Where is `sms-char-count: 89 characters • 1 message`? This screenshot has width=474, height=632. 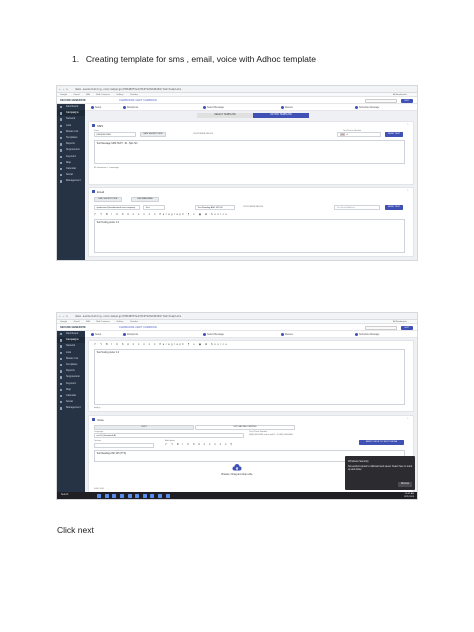
sms-char-count: 89 characters • 1 message is located at coordinates (106, 168).